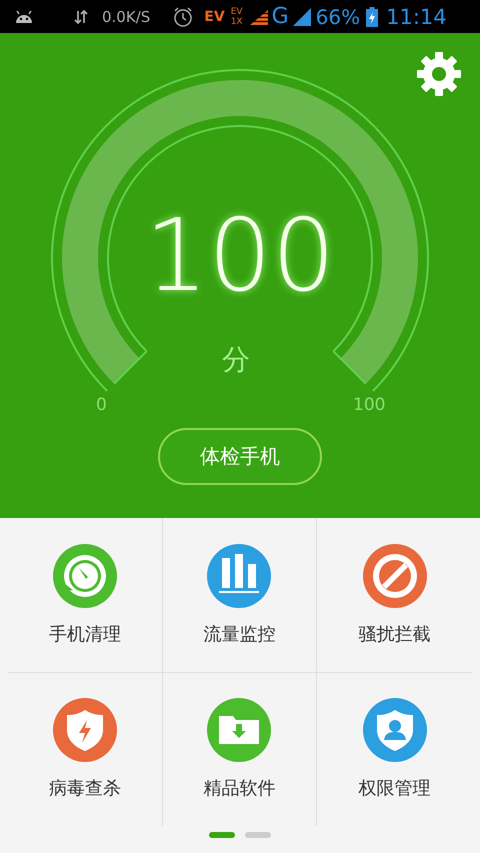  I want to click on tool-tile: 权限管理, so click(394, 749).